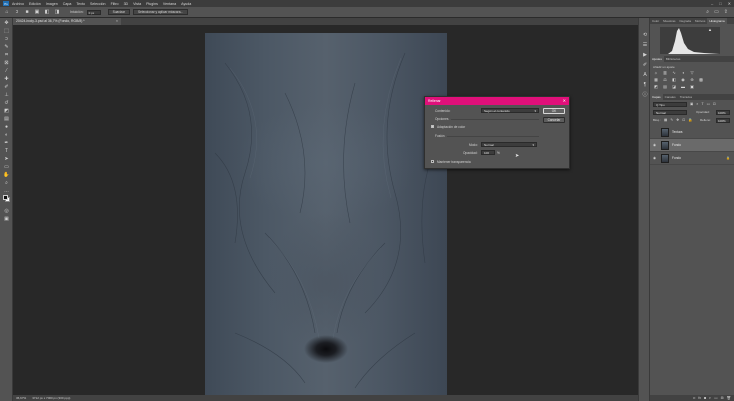 This screenshot has width=734, height=401. Describe the element at coordinates (118, 12) in the screenshot. I see `antialias-button: Suavizar` at that location.